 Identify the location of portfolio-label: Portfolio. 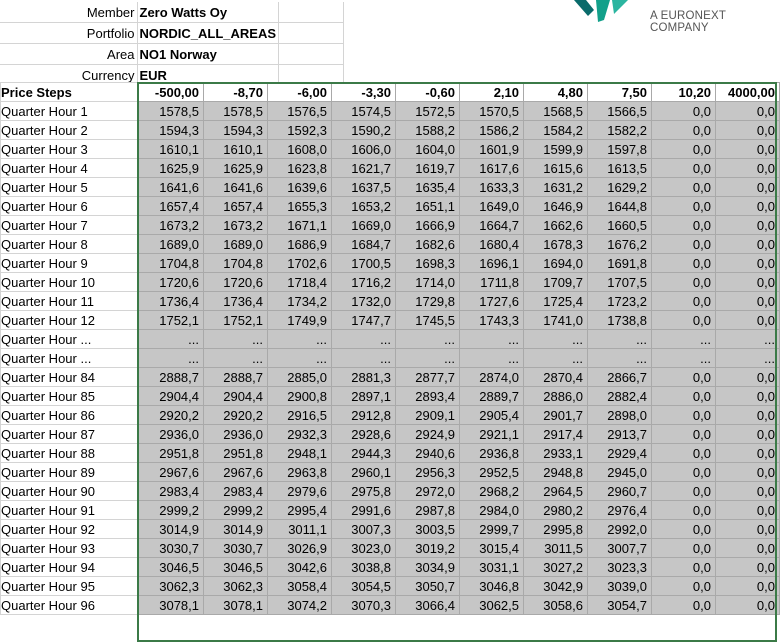
(69, 33).